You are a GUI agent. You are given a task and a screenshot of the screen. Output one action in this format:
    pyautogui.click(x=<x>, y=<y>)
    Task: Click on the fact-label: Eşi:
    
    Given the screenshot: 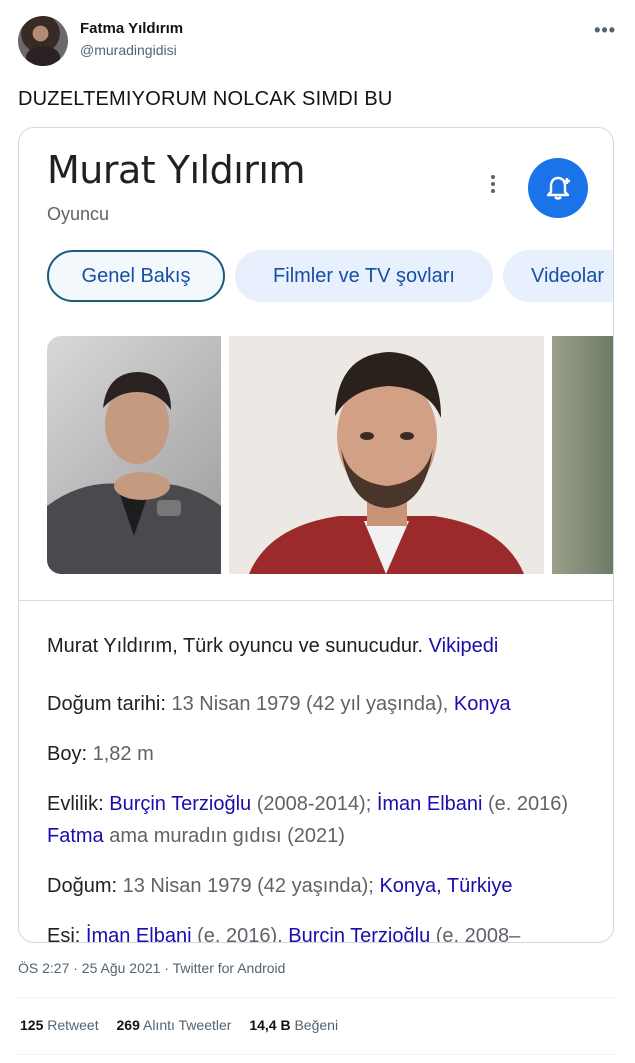 What is the action you would take?
    pyautogui.click(x=63, y=933)
    